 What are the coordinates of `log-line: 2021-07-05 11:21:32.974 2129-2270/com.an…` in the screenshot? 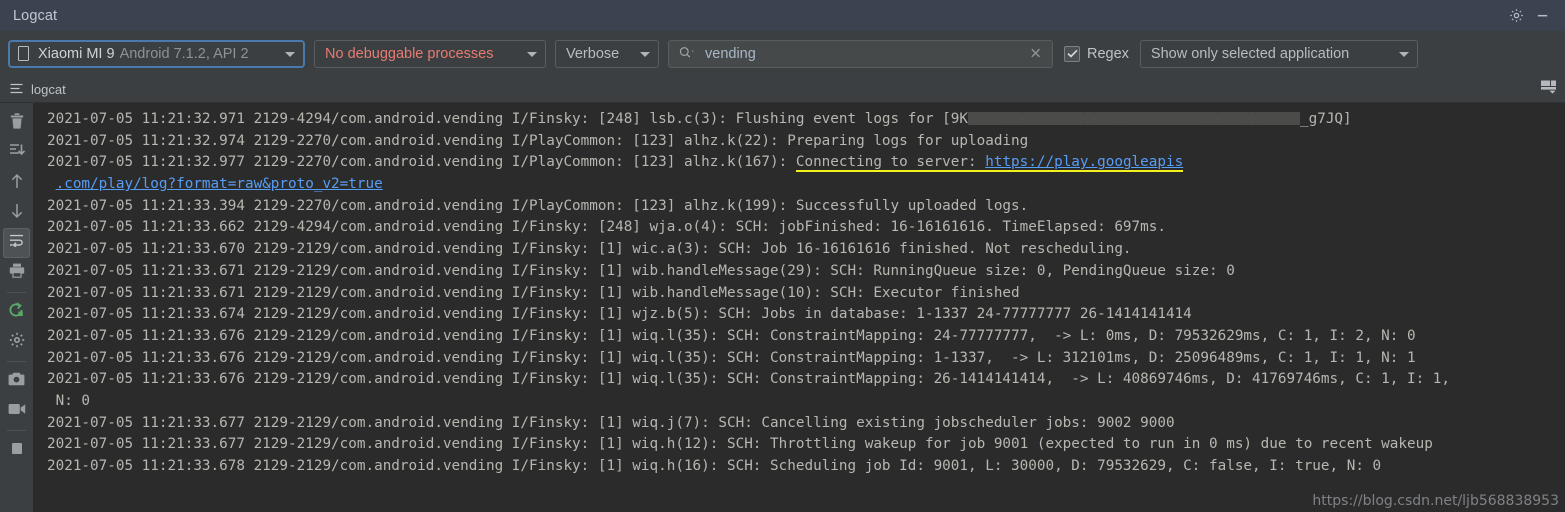 It's located at (799, 142).